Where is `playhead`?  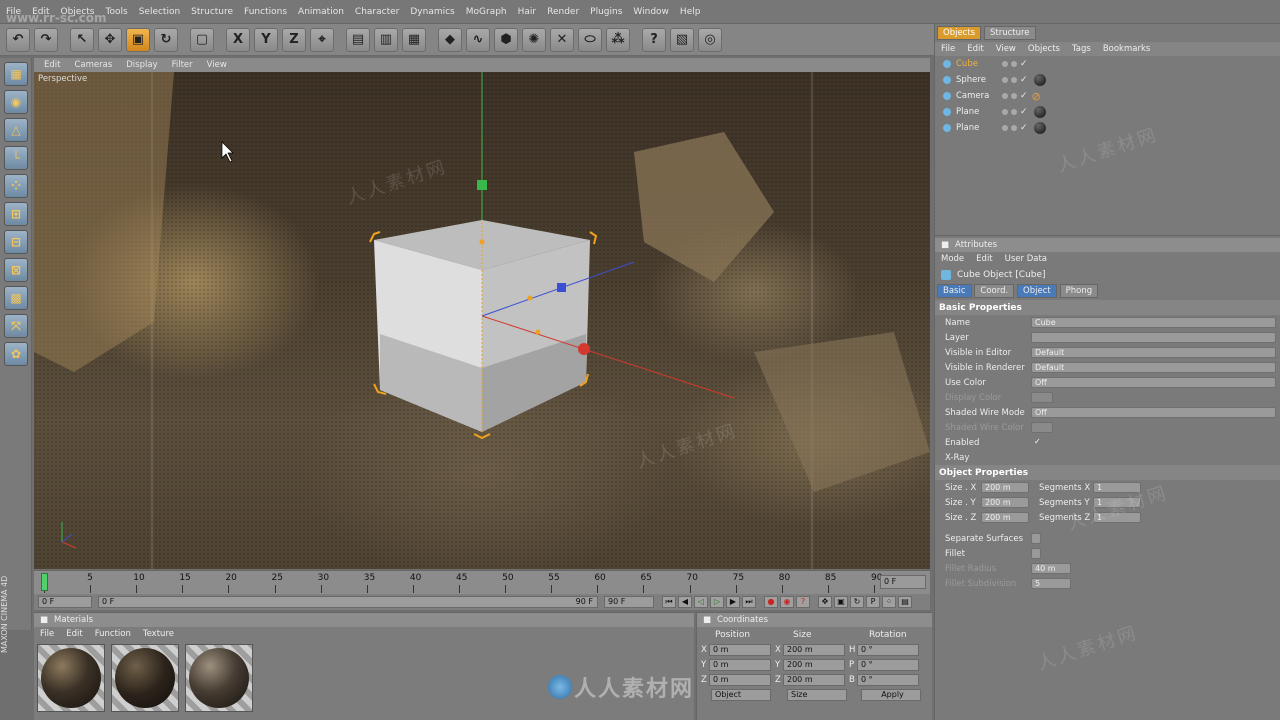
playhead is located at coordinates (44, 582).